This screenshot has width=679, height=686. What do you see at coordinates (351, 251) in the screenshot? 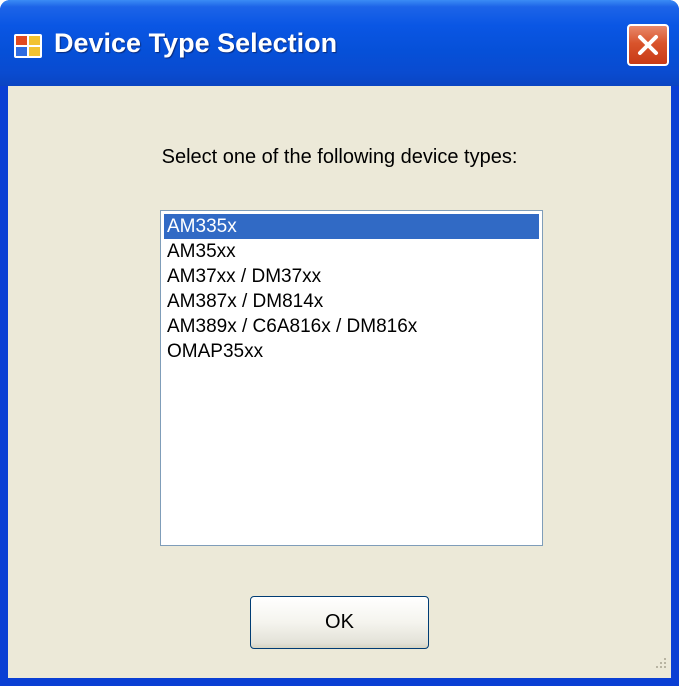
I see `list-item-am35xx: AM35xx` at bounding box center [351, 251].